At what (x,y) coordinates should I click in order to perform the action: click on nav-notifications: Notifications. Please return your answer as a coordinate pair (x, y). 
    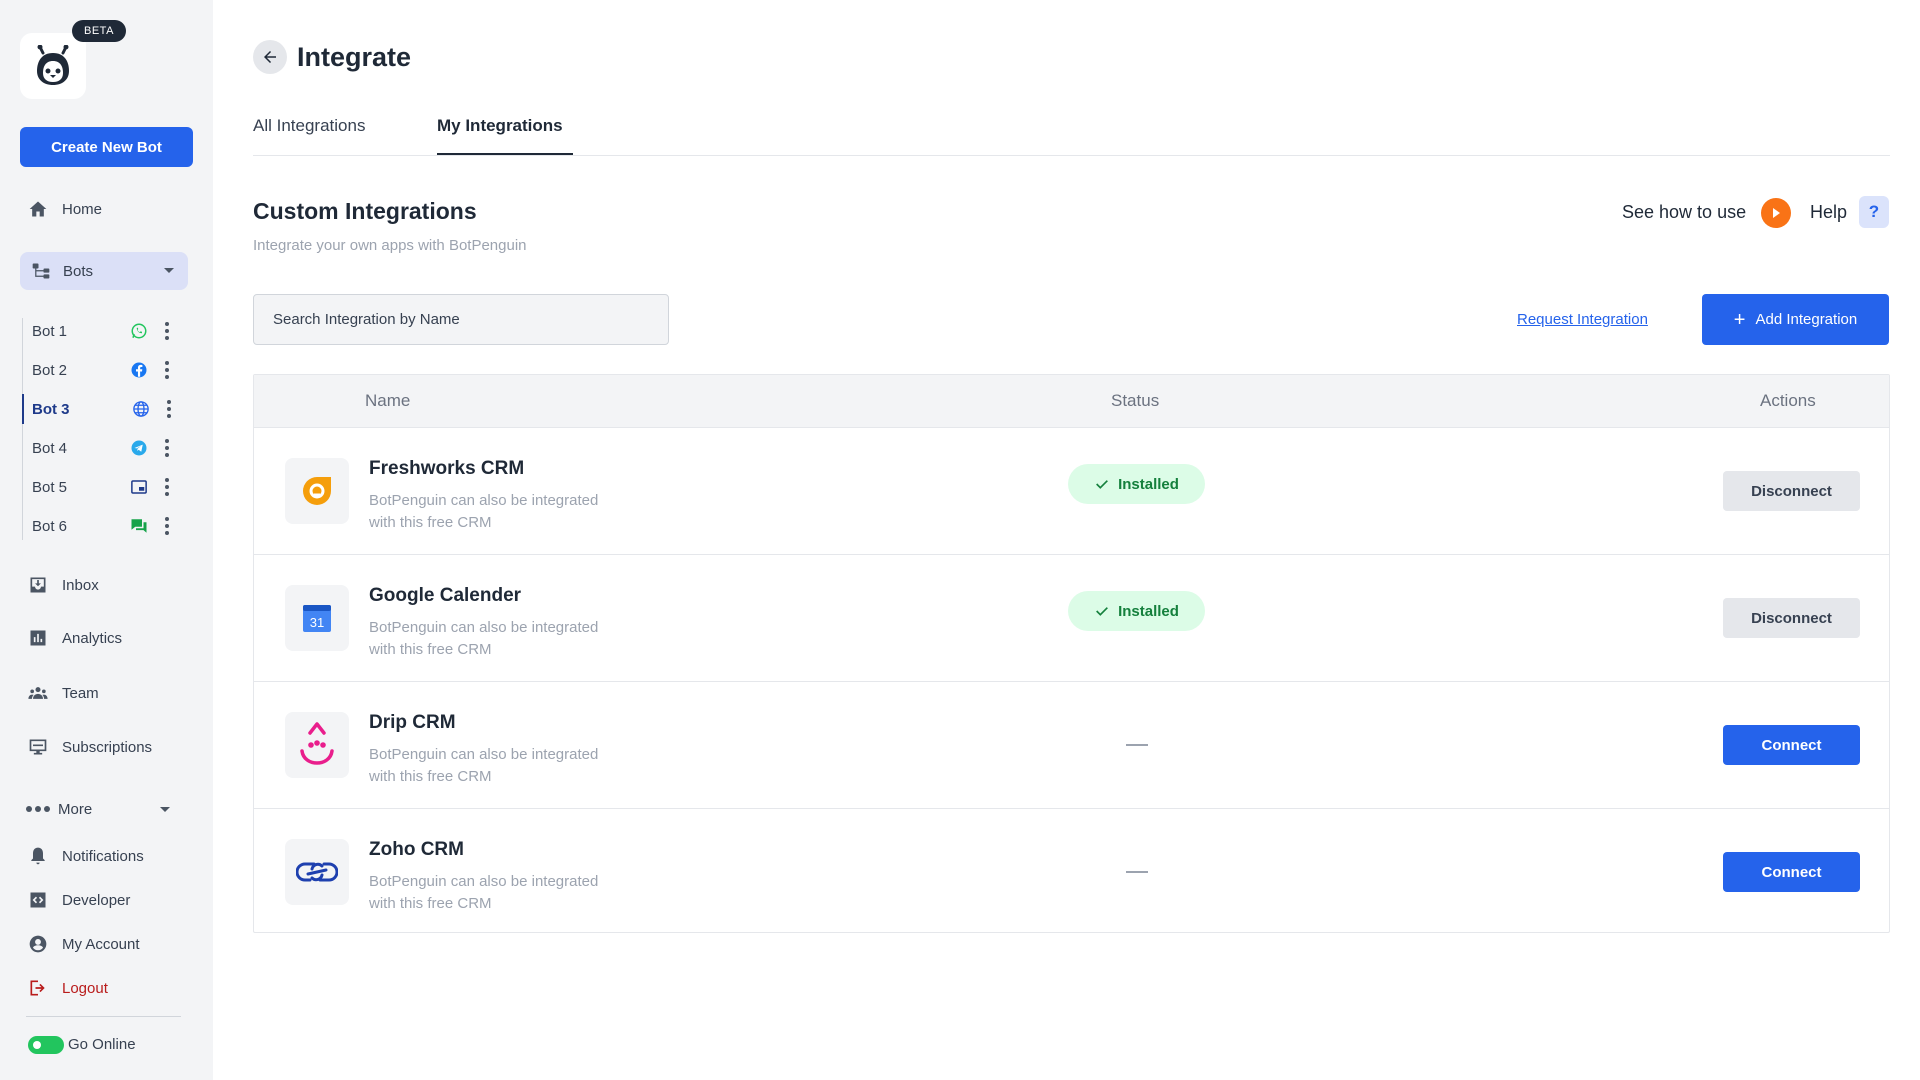
    Looking at the image, I should click on (86, 856).